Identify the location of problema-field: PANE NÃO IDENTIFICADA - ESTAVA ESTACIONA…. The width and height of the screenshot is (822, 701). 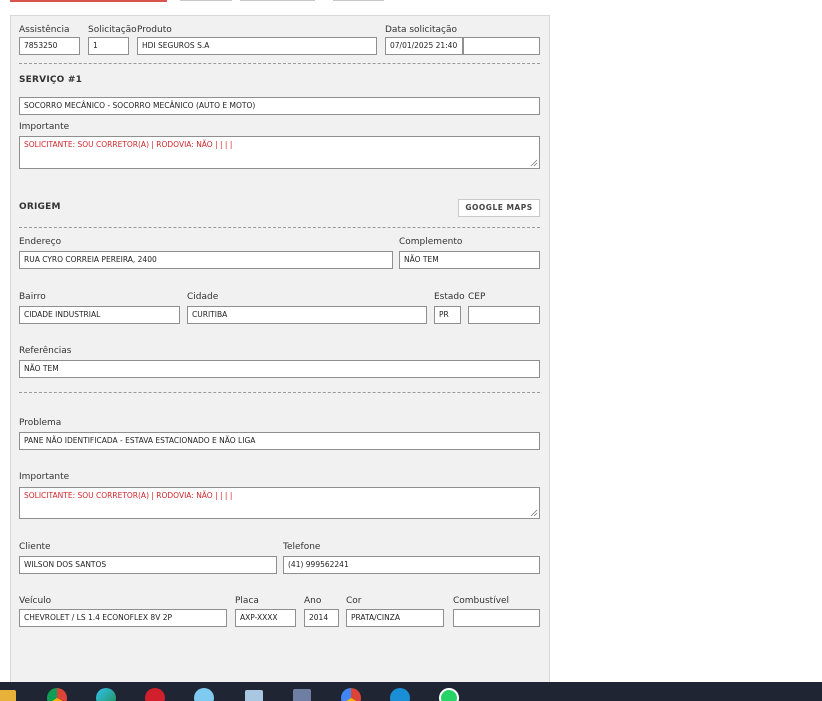
(279, 441).